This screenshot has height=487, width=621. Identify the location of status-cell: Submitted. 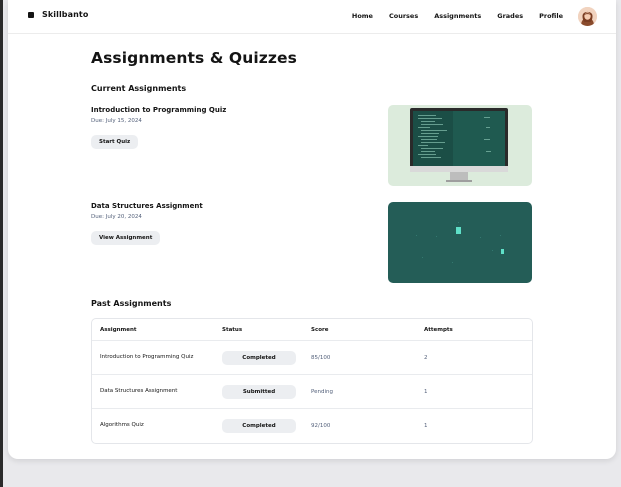
(258, 391).